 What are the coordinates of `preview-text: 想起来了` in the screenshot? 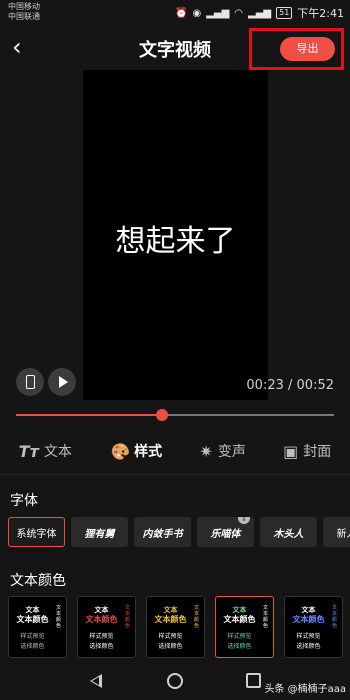 It's located at (175, 241).